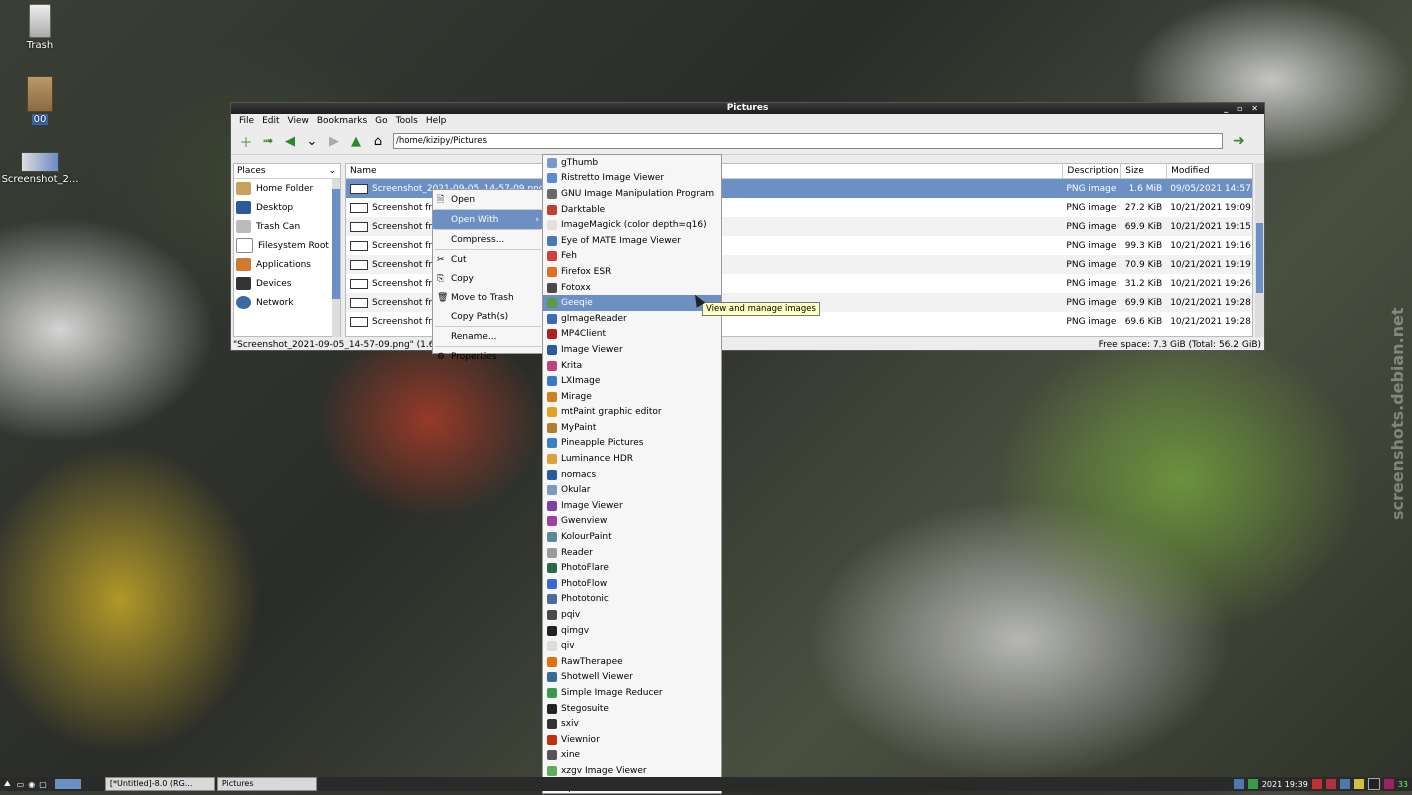  What do you see at coordinates (1143, 207) in the screenshot?
I see `file-size: 27.2 KiB` at bounding box center [1143, 207].